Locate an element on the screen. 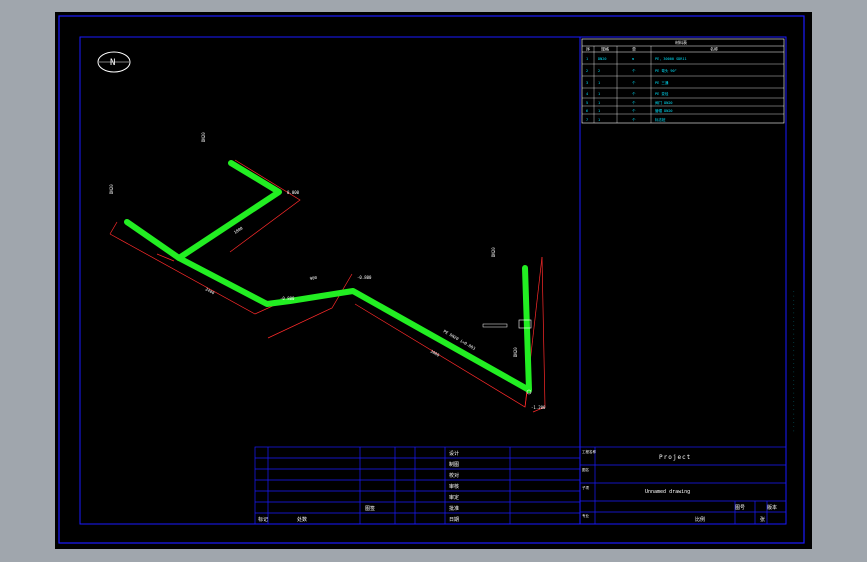  valve-handle-icon is located at coordinates (495, 325).